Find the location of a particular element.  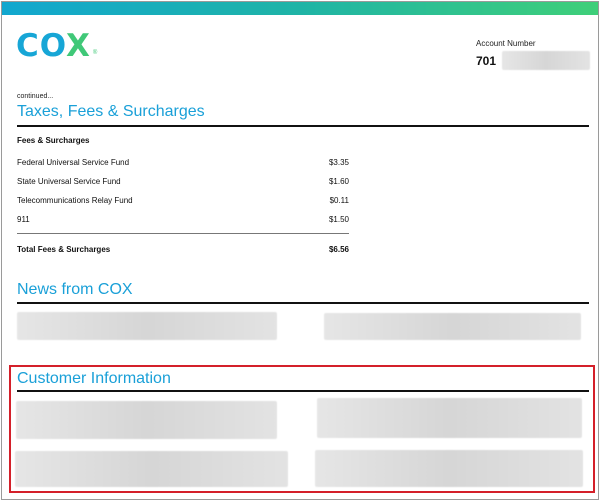

customer-section-rule is located at coordinates (303, 391).